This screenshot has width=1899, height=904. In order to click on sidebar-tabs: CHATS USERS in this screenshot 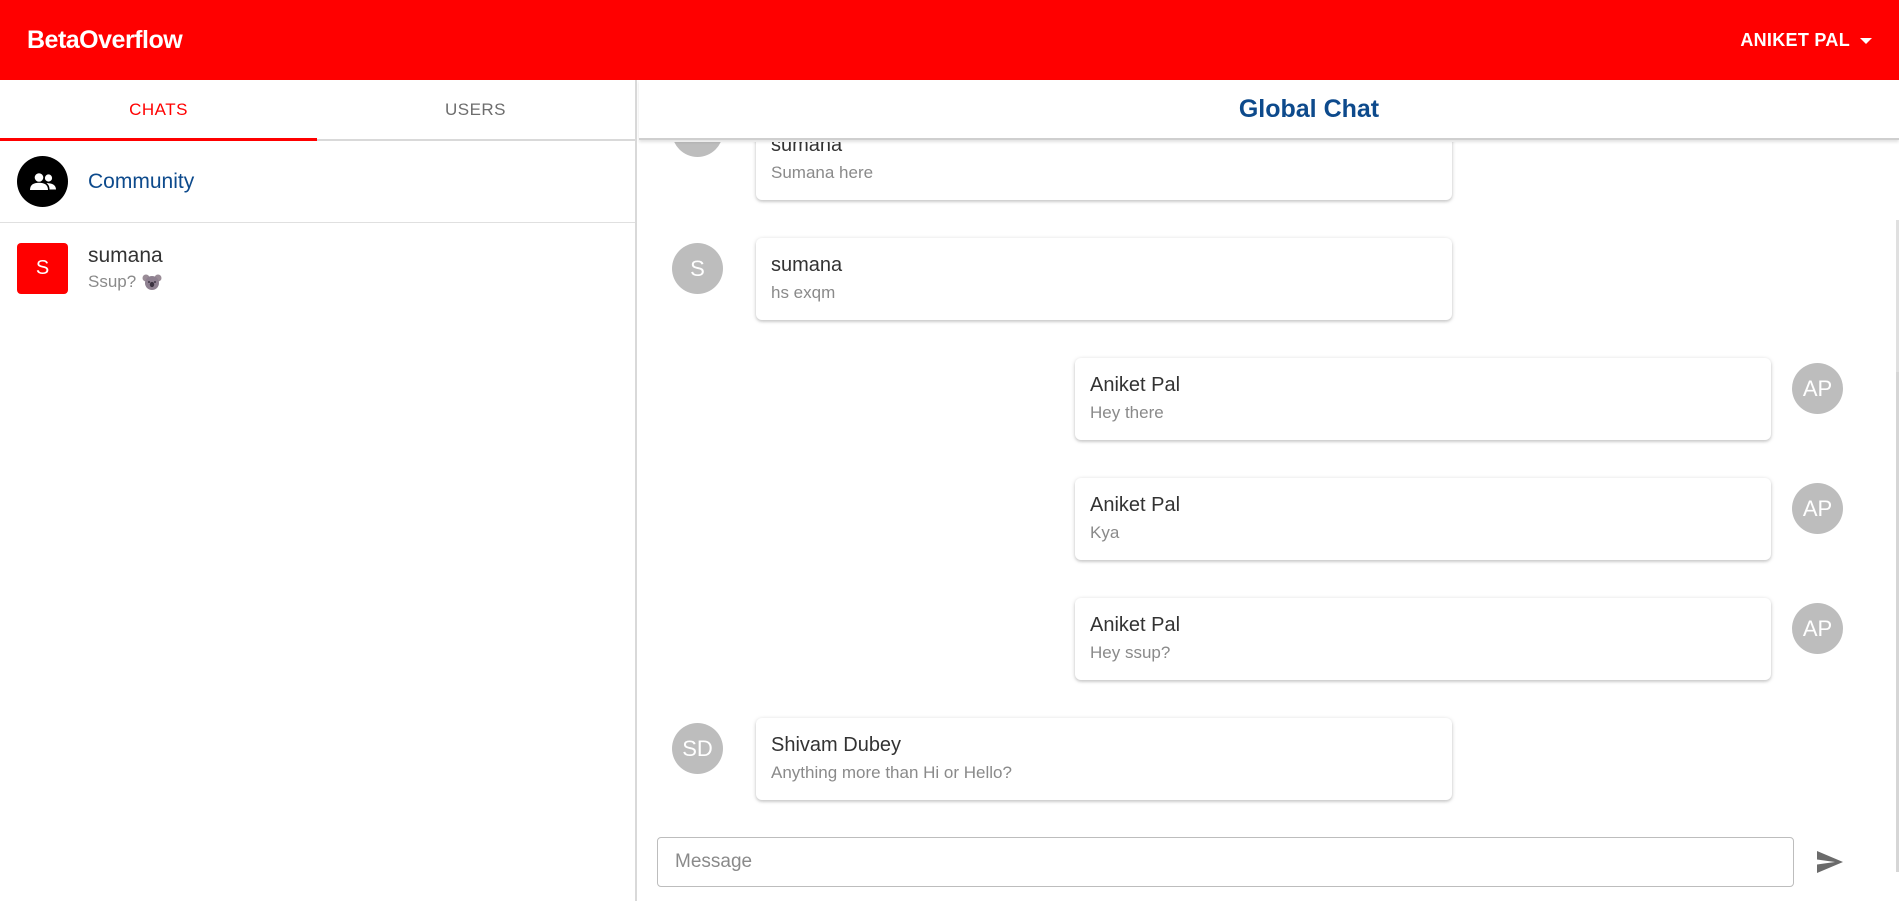, I will do `click(317, 110)`.